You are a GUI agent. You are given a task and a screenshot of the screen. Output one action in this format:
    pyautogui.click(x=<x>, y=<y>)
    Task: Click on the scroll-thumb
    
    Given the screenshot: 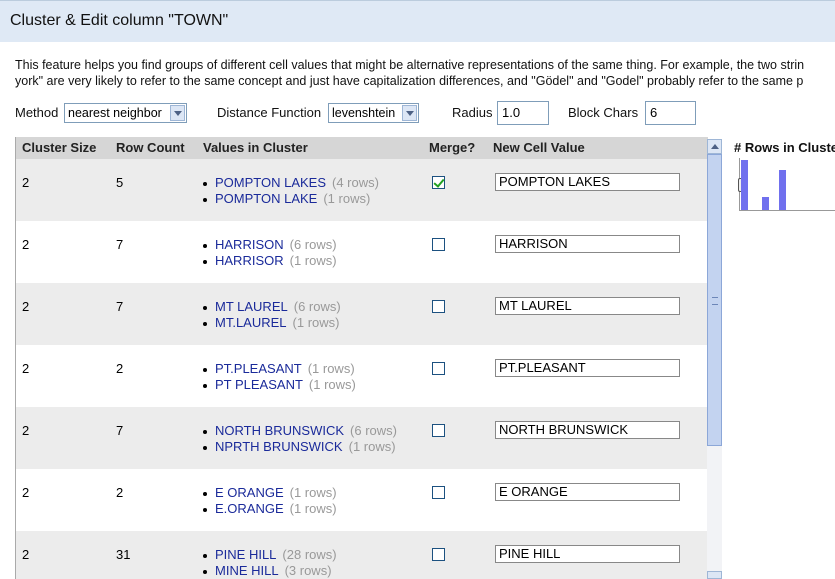 What is the action you would take?
    pyautogui.click(x=714, y=300)
    